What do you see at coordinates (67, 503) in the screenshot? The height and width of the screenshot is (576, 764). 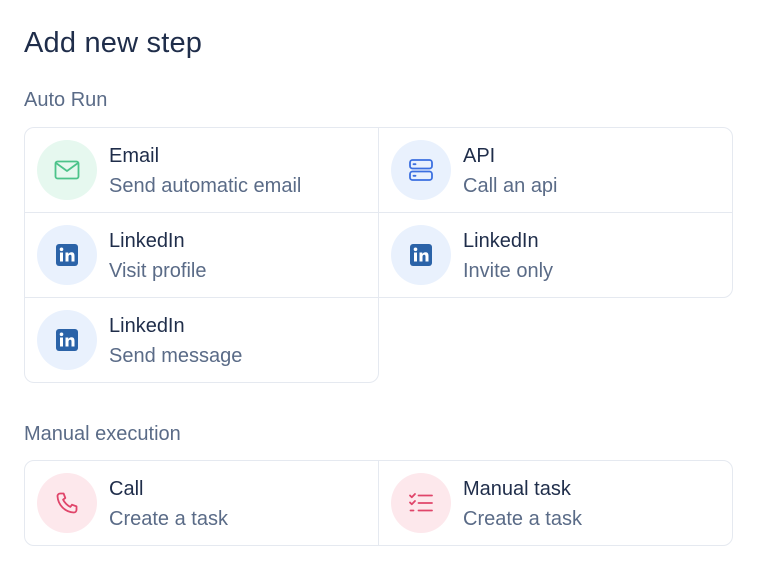 I see `phone-icon` at bounding box center [67, 503].